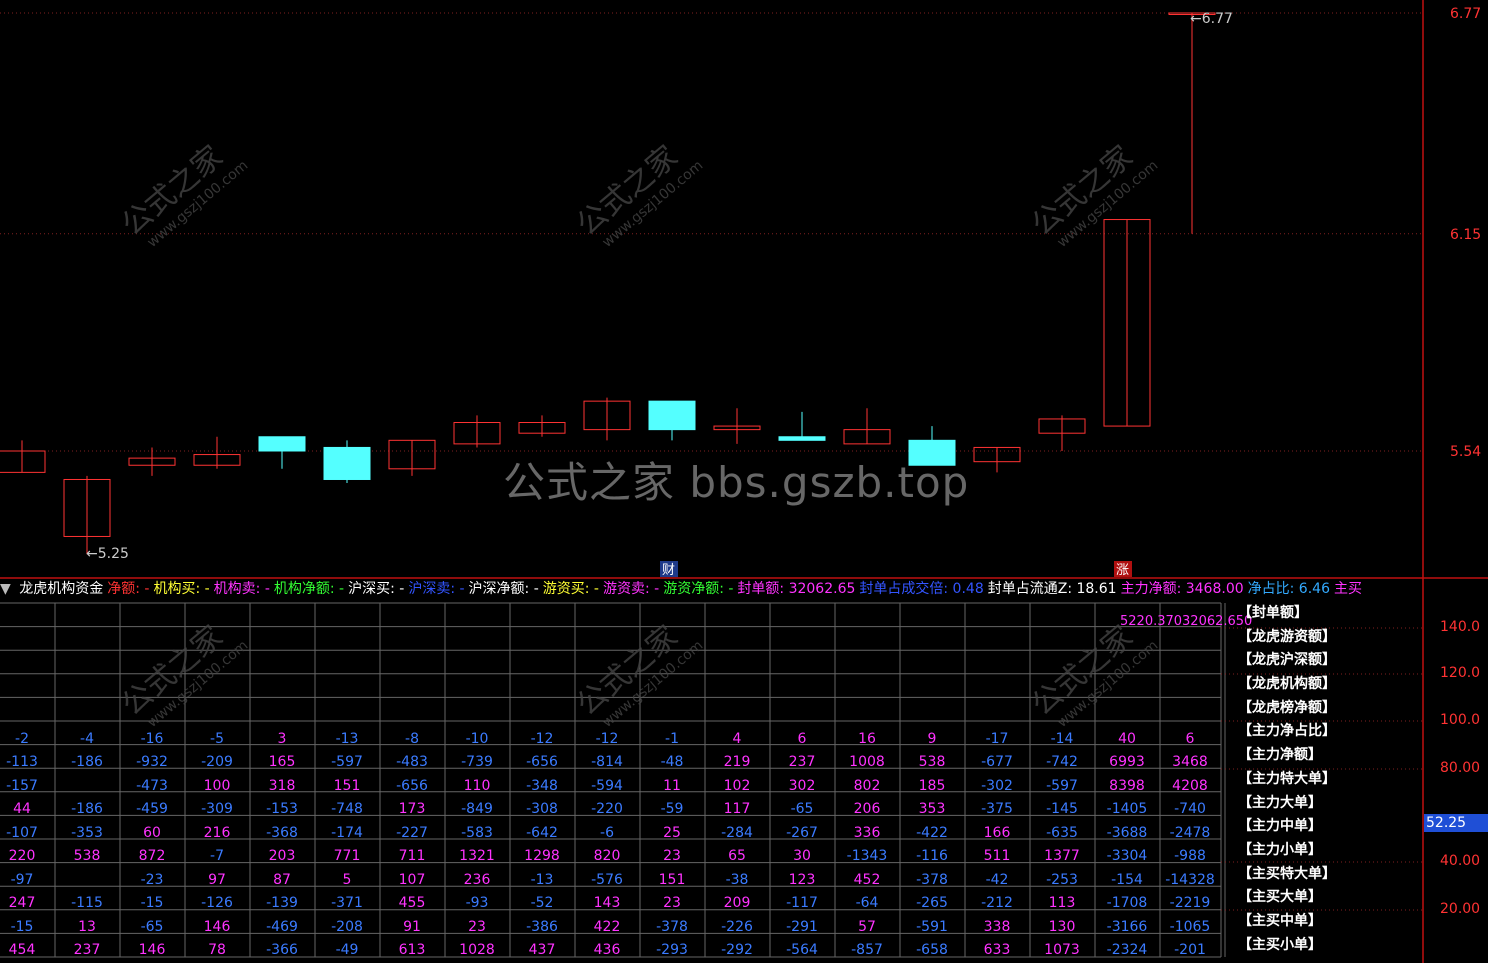  Describe the element at coordinates (1288, 589) in the screenshot. I see `indicator-header-item: 净占比: 6.46` at that location.